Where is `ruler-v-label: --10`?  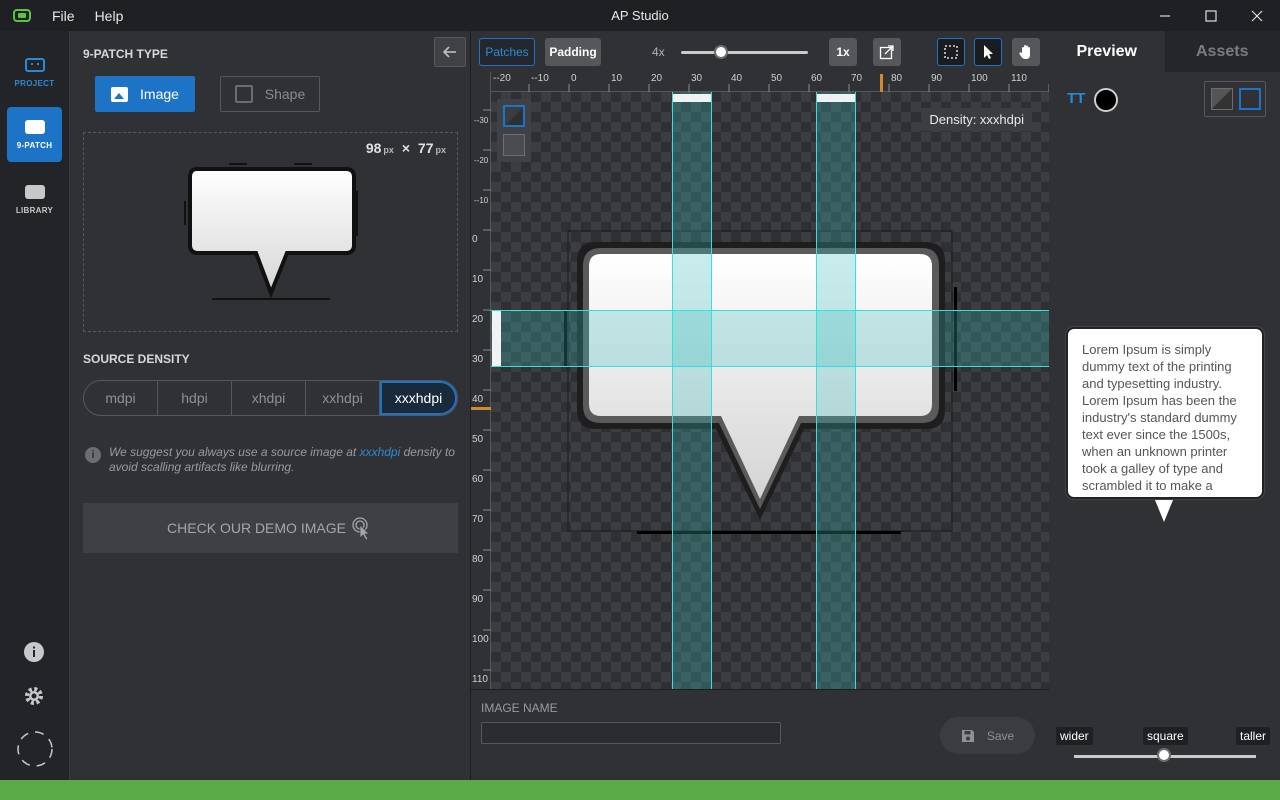
ruler-v-label: --10 is located at coordinates (481, 200).